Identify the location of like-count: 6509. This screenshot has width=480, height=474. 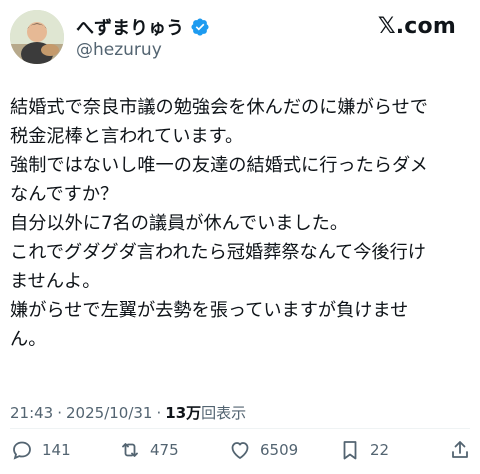
(279, 450).